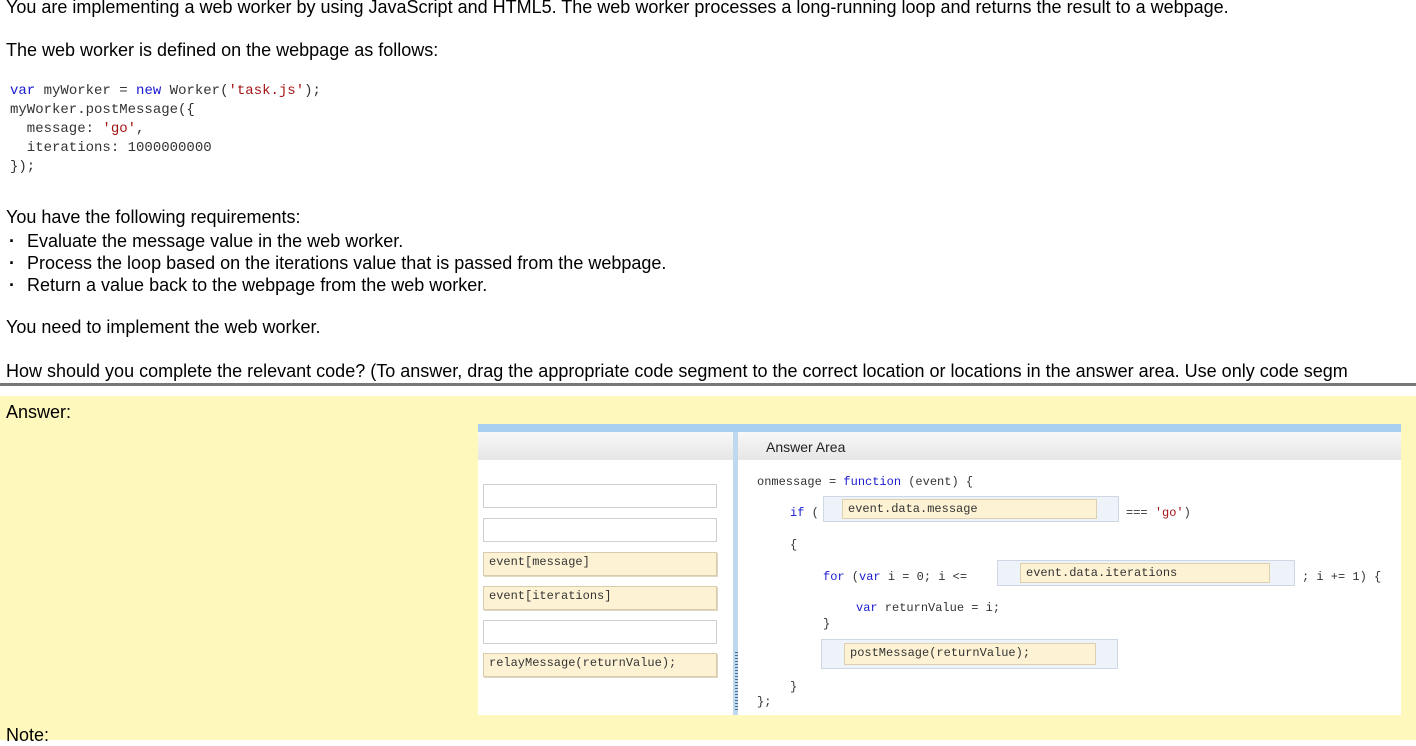  I want to click on code-line: ; i += 1) {, so click(1342, 577).